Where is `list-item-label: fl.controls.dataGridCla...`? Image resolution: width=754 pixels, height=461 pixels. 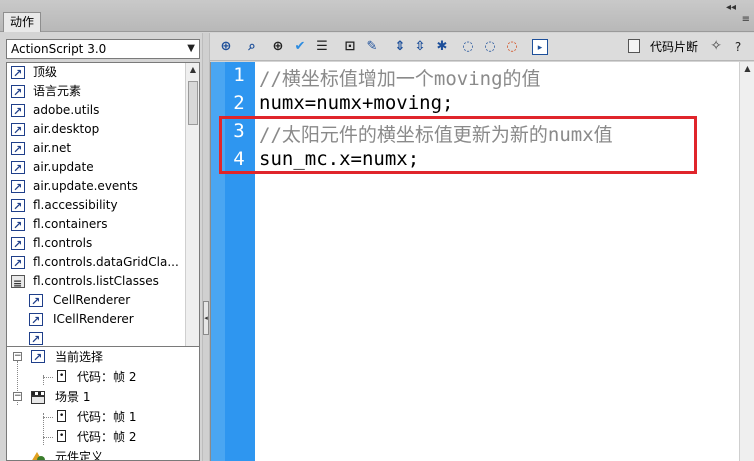 list-item-label: fl.controls.dataGridCla... is located at coordinates (106, 262).